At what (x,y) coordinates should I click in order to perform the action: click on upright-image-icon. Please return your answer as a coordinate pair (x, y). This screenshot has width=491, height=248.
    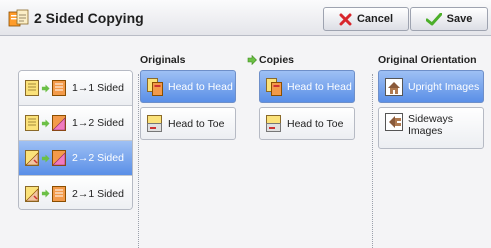
    Looking at the image, I should click on (394, 86).